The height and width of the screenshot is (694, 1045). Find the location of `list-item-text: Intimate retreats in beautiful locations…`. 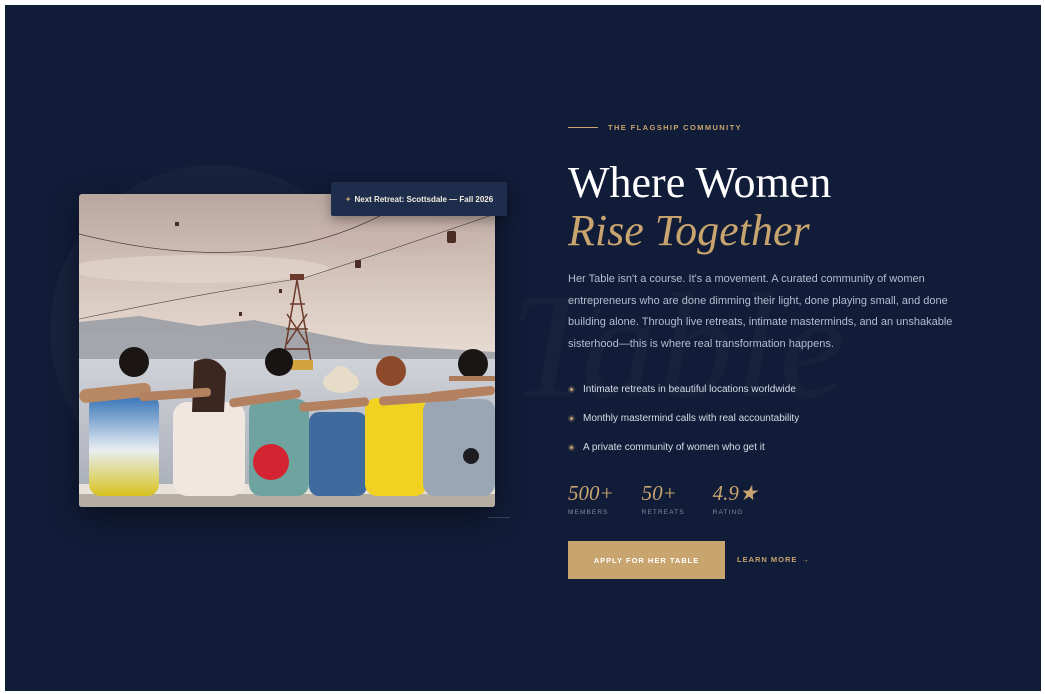

list-item-text: Intimate retreats in beautiful locations… is located at coordinates (689, 389).